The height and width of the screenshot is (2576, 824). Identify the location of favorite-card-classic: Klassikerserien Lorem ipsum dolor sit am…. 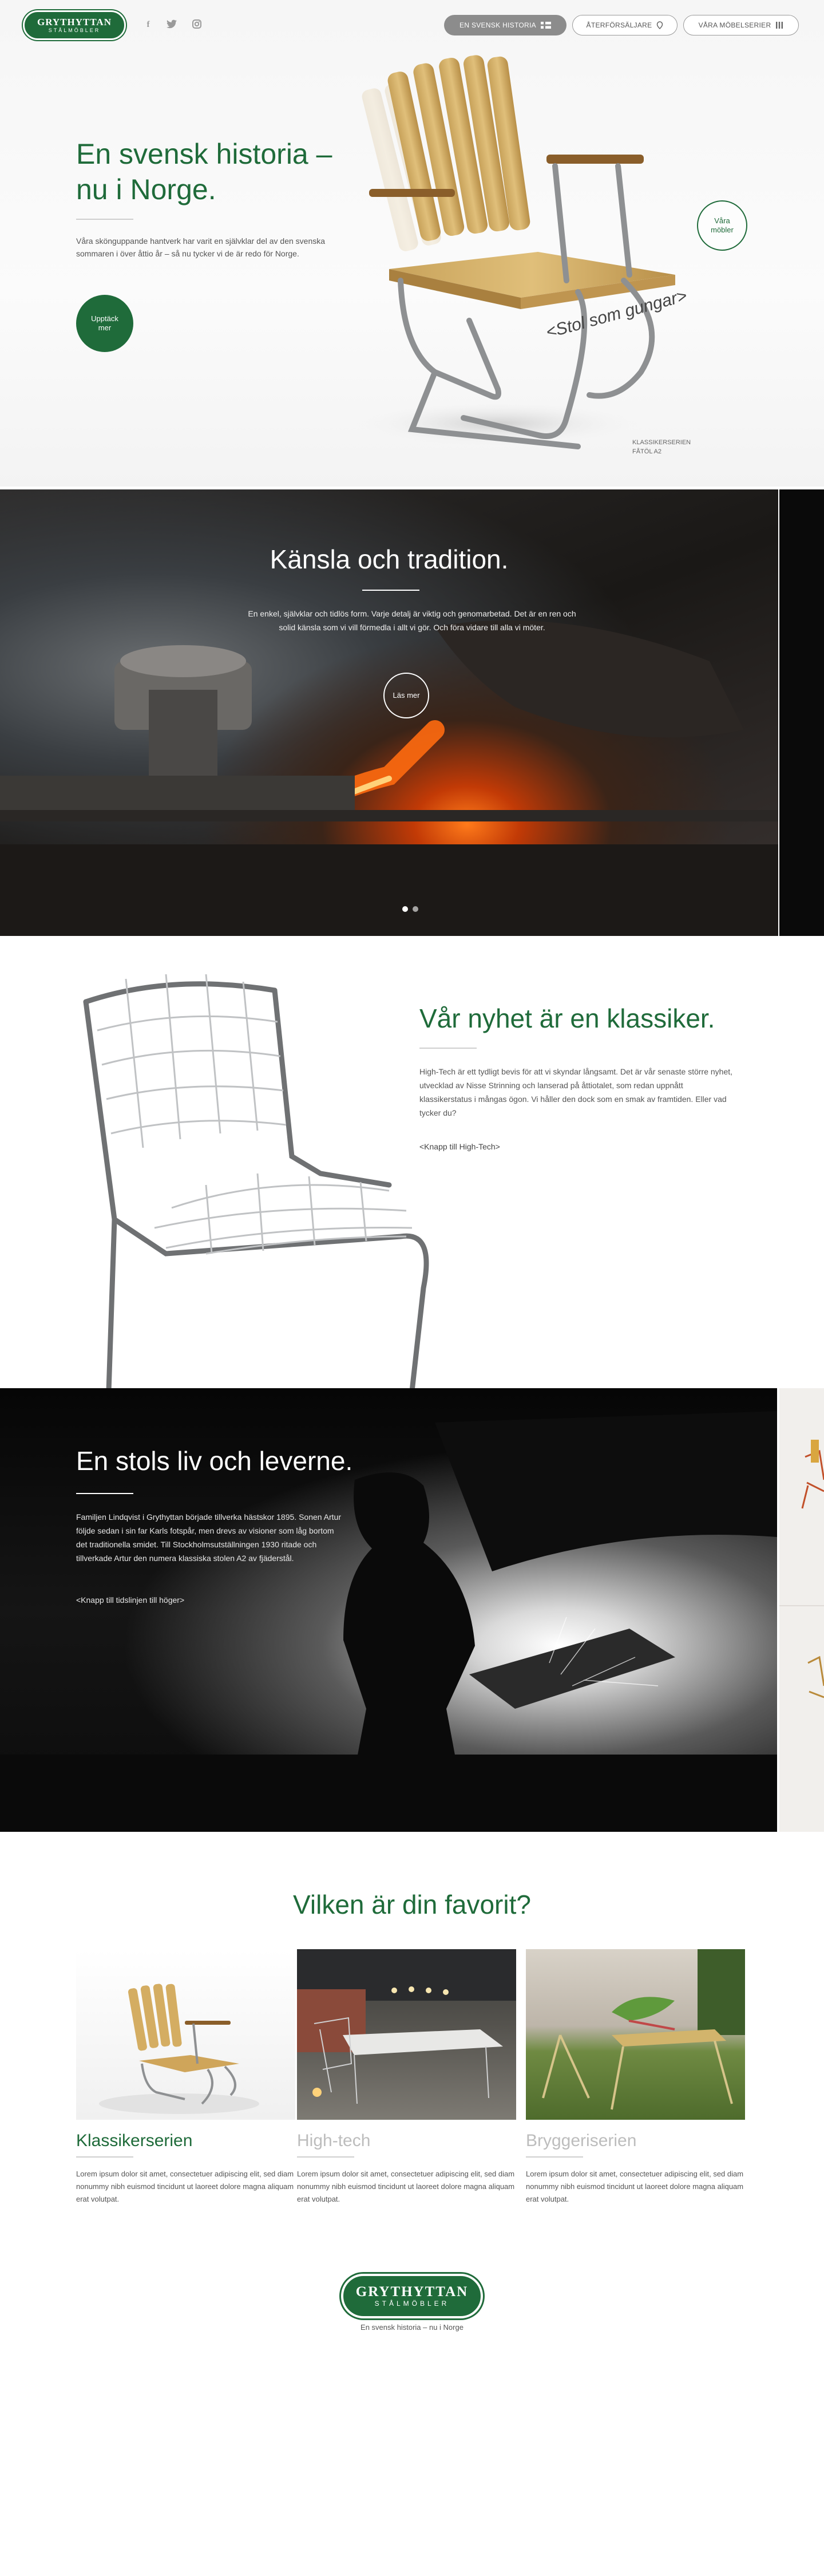
(185, 2076).